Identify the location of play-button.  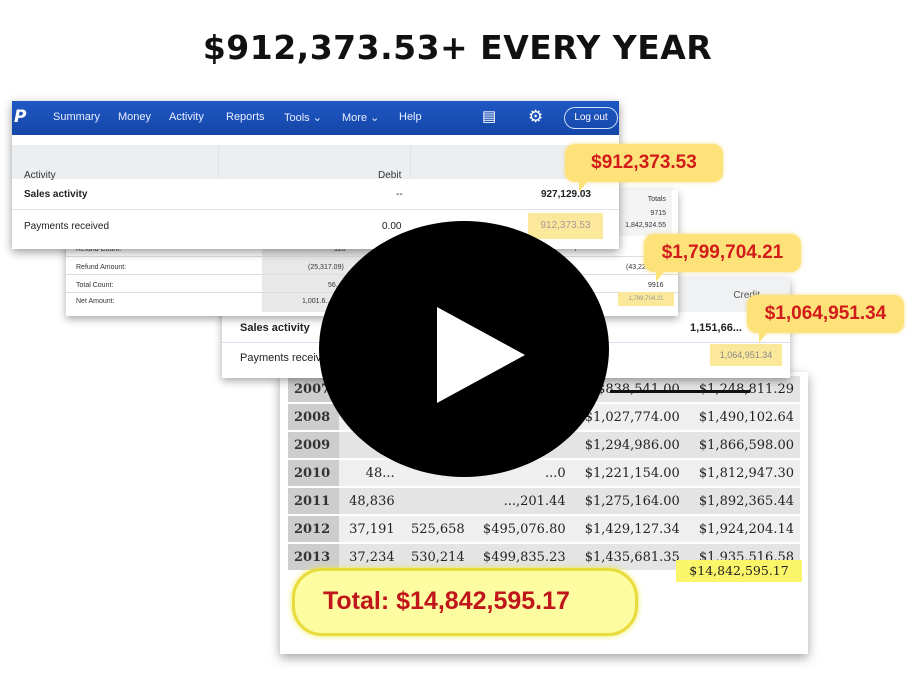
(464, 349).